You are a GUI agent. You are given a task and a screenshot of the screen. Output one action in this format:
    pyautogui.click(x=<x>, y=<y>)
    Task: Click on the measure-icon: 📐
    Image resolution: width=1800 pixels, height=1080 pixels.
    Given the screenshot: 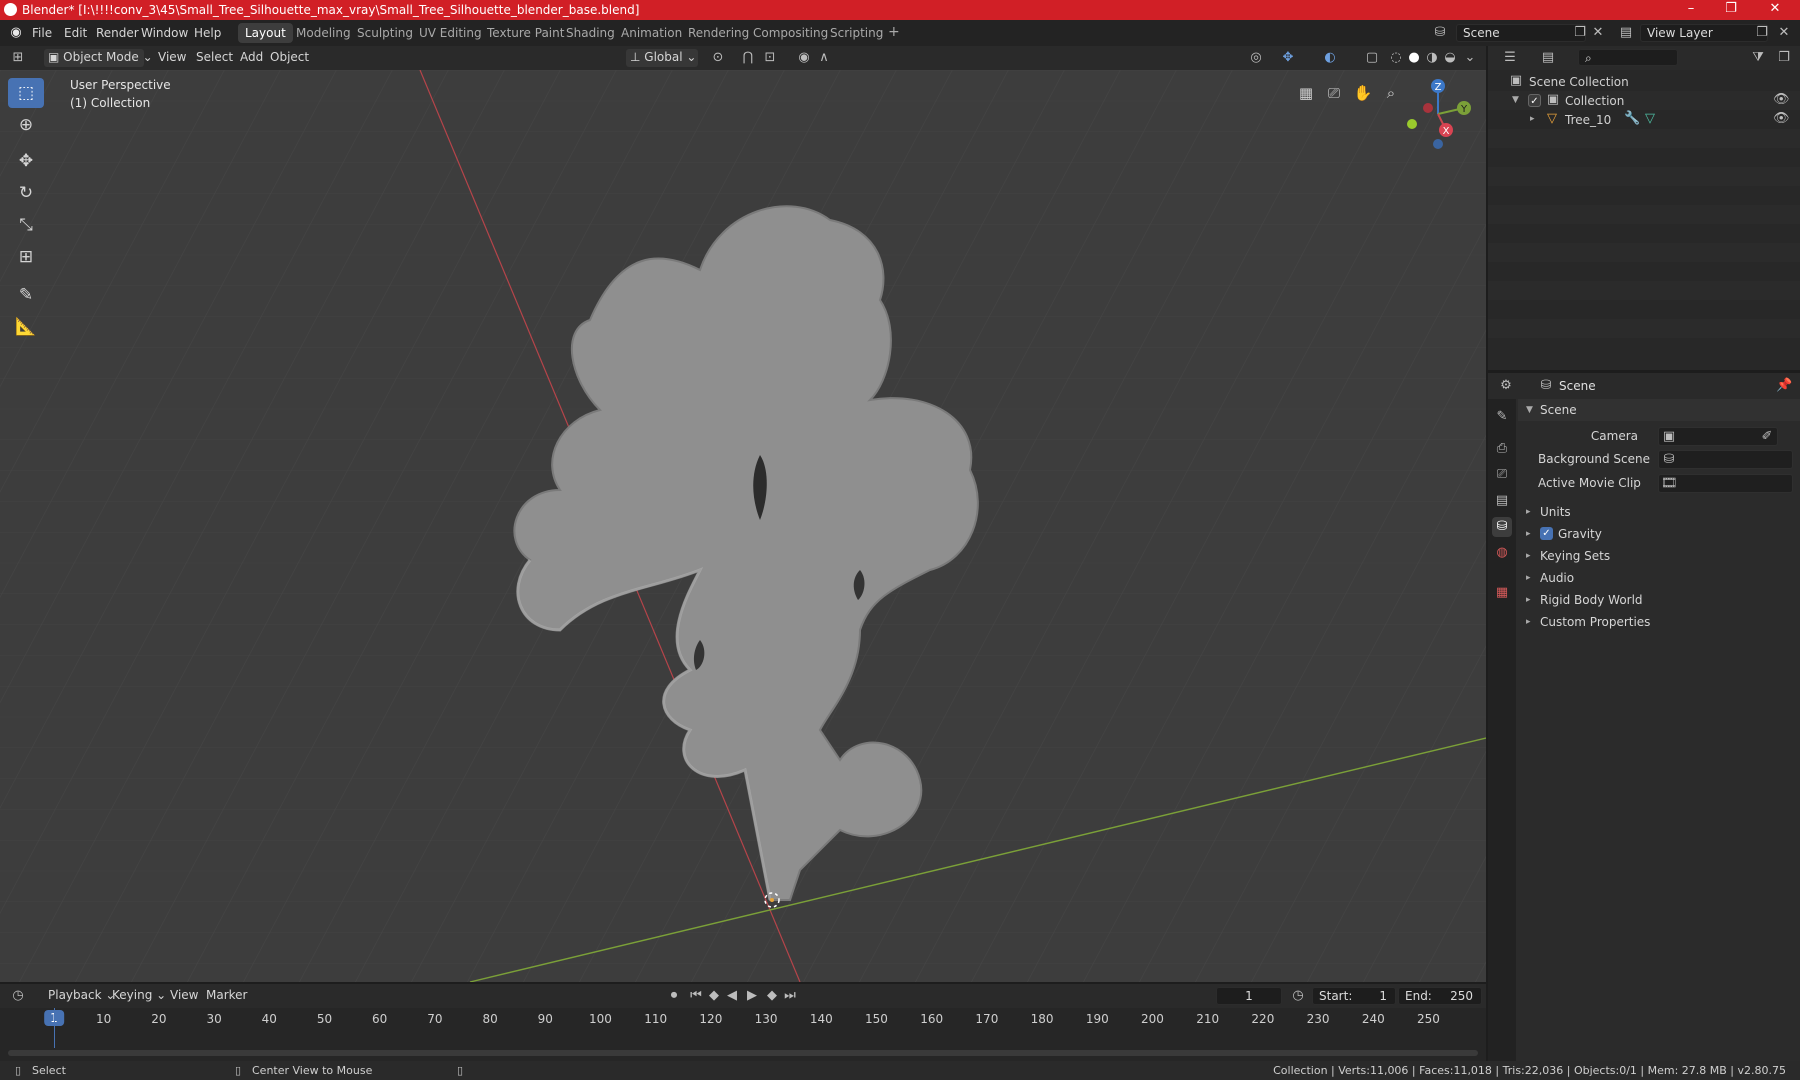 What is the action you would take?
    pyautogui.click(x=26, y=327)
    